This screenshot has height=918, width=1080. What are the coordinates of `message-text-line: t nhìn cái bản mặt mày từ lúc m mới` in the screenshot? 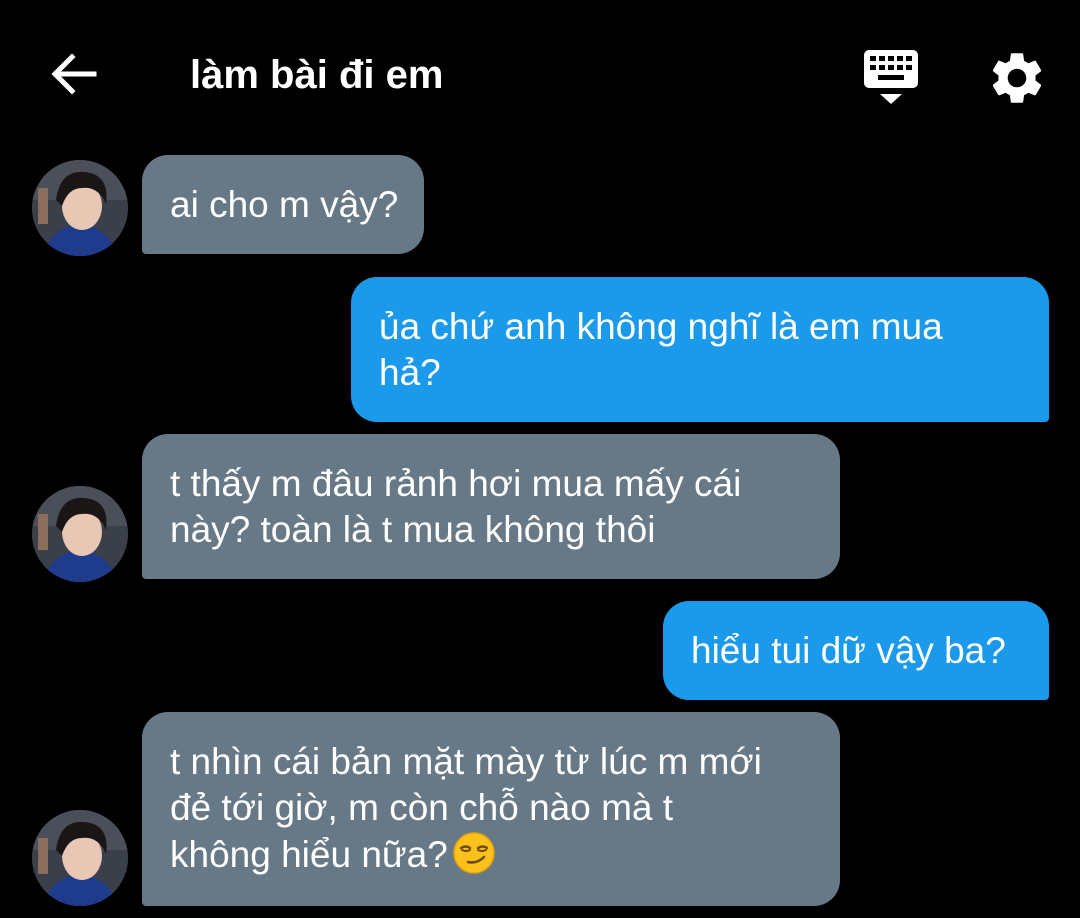 It's located at (466, 761).